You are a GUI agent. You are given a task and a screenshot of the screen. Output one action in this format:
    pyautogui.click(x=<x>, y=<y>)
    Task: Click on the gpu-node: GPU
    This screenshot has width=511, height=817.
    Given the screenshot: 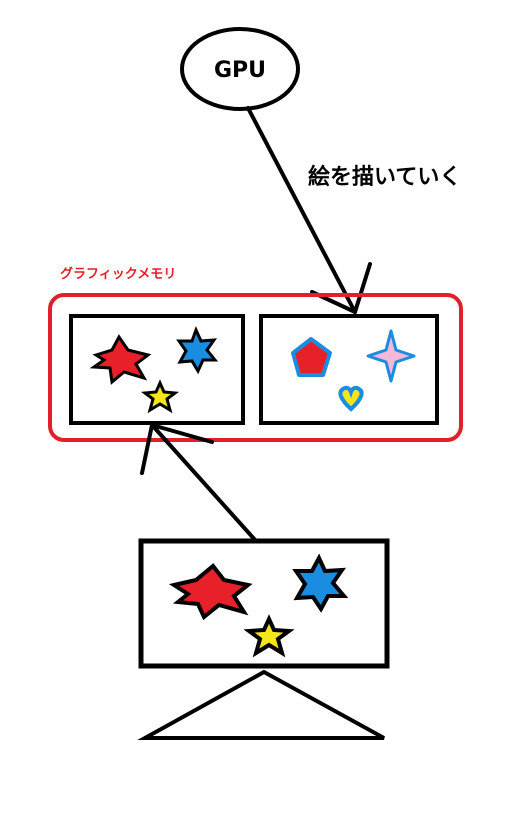 What is the action you would take?
    pyautogui.click(x=240, y=69)
    